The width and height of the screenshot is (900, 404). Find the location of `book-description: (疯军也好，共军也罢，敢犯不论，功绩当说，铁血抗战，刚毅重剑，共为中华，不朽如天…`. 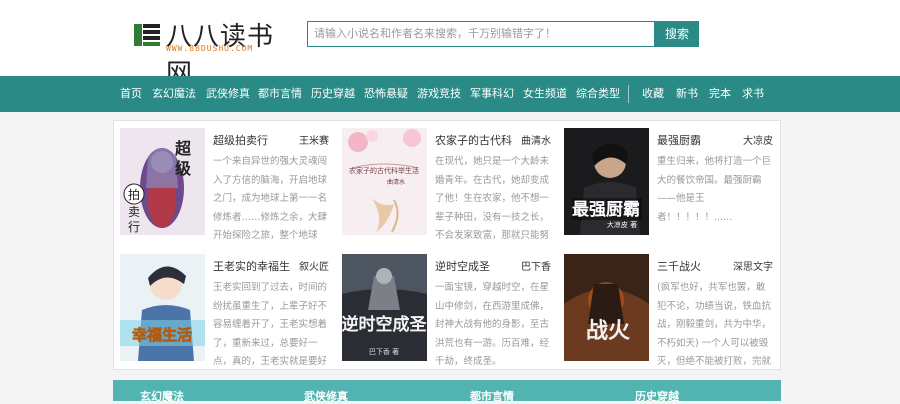

book-description: (疯军也好，共军也罢，敢犯不论，功绩当说，铁血抗战，刚毅重剑，共为中华，不朽如天… is located at coordinates (714, 324).